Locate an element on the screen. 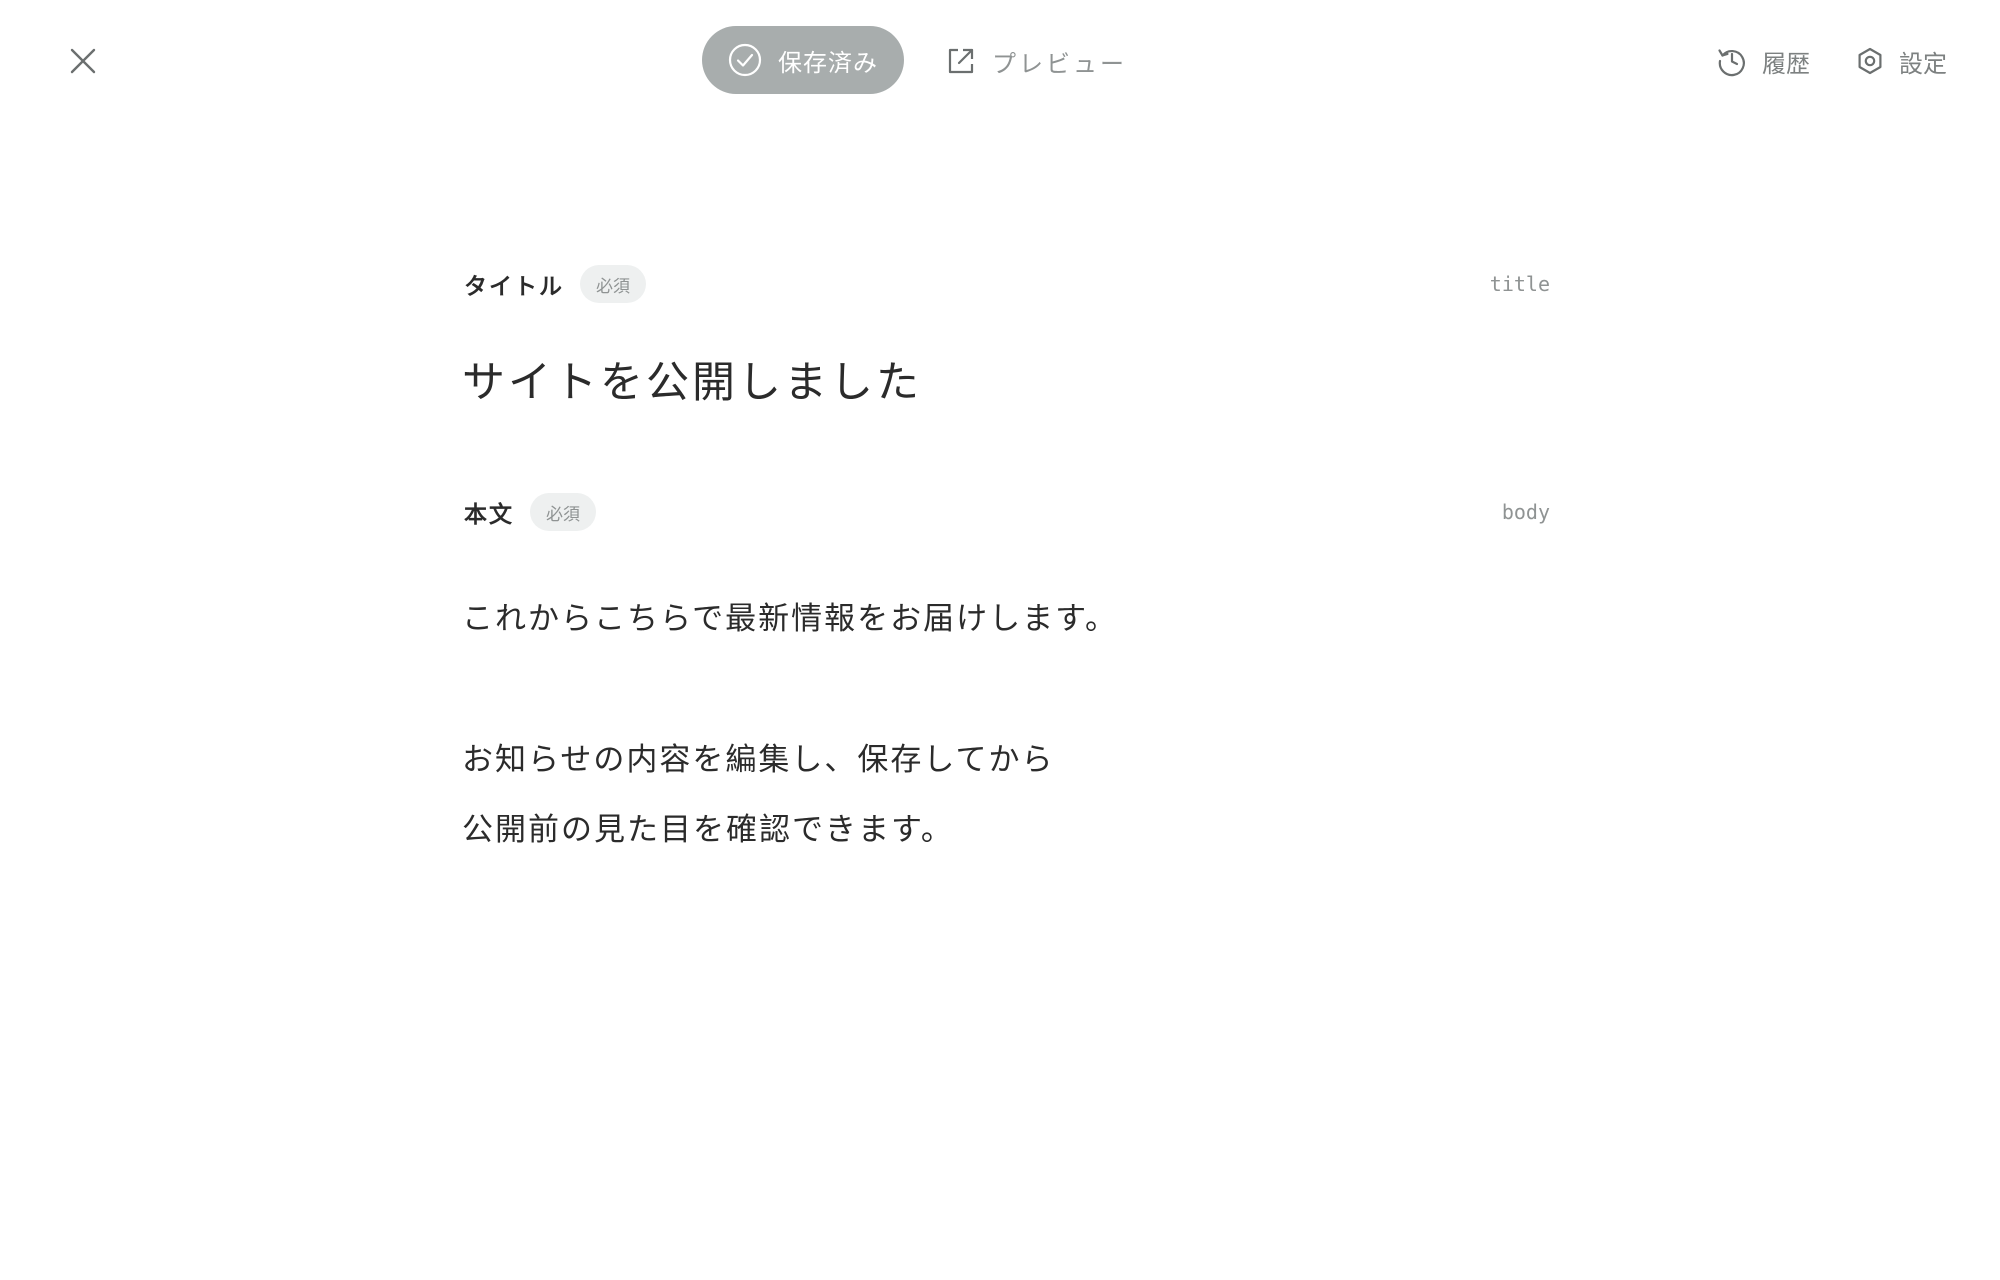 The image size is (2000, 1280). saved-status-button: 保存済み is located at coordinates (803, 60).